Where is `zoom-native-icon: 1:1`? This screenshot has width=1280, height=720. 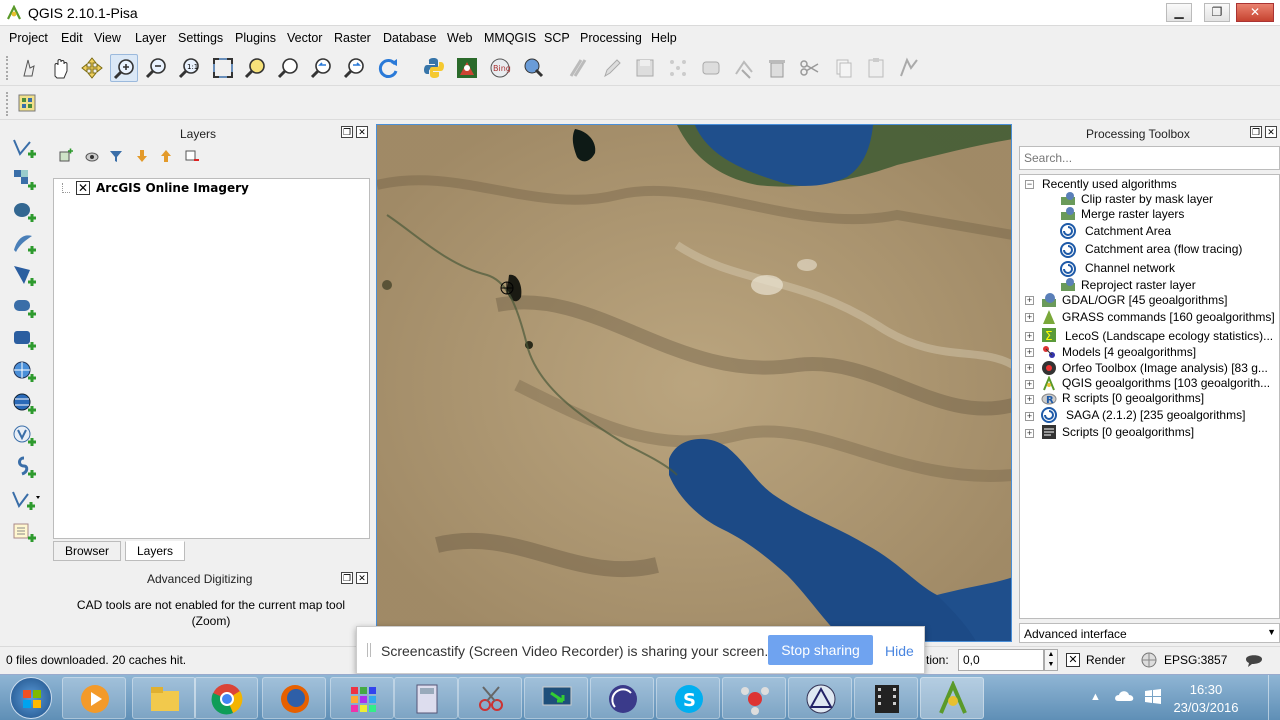
zoom-native-icon: 1:1 is located at coordinates (190, 68).